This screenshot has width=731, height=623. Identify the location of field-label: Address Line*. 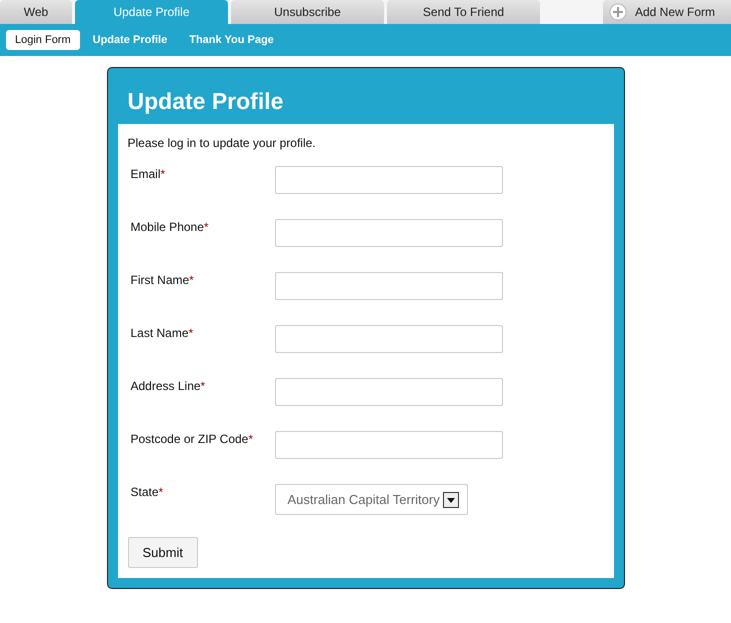
(168, 385).